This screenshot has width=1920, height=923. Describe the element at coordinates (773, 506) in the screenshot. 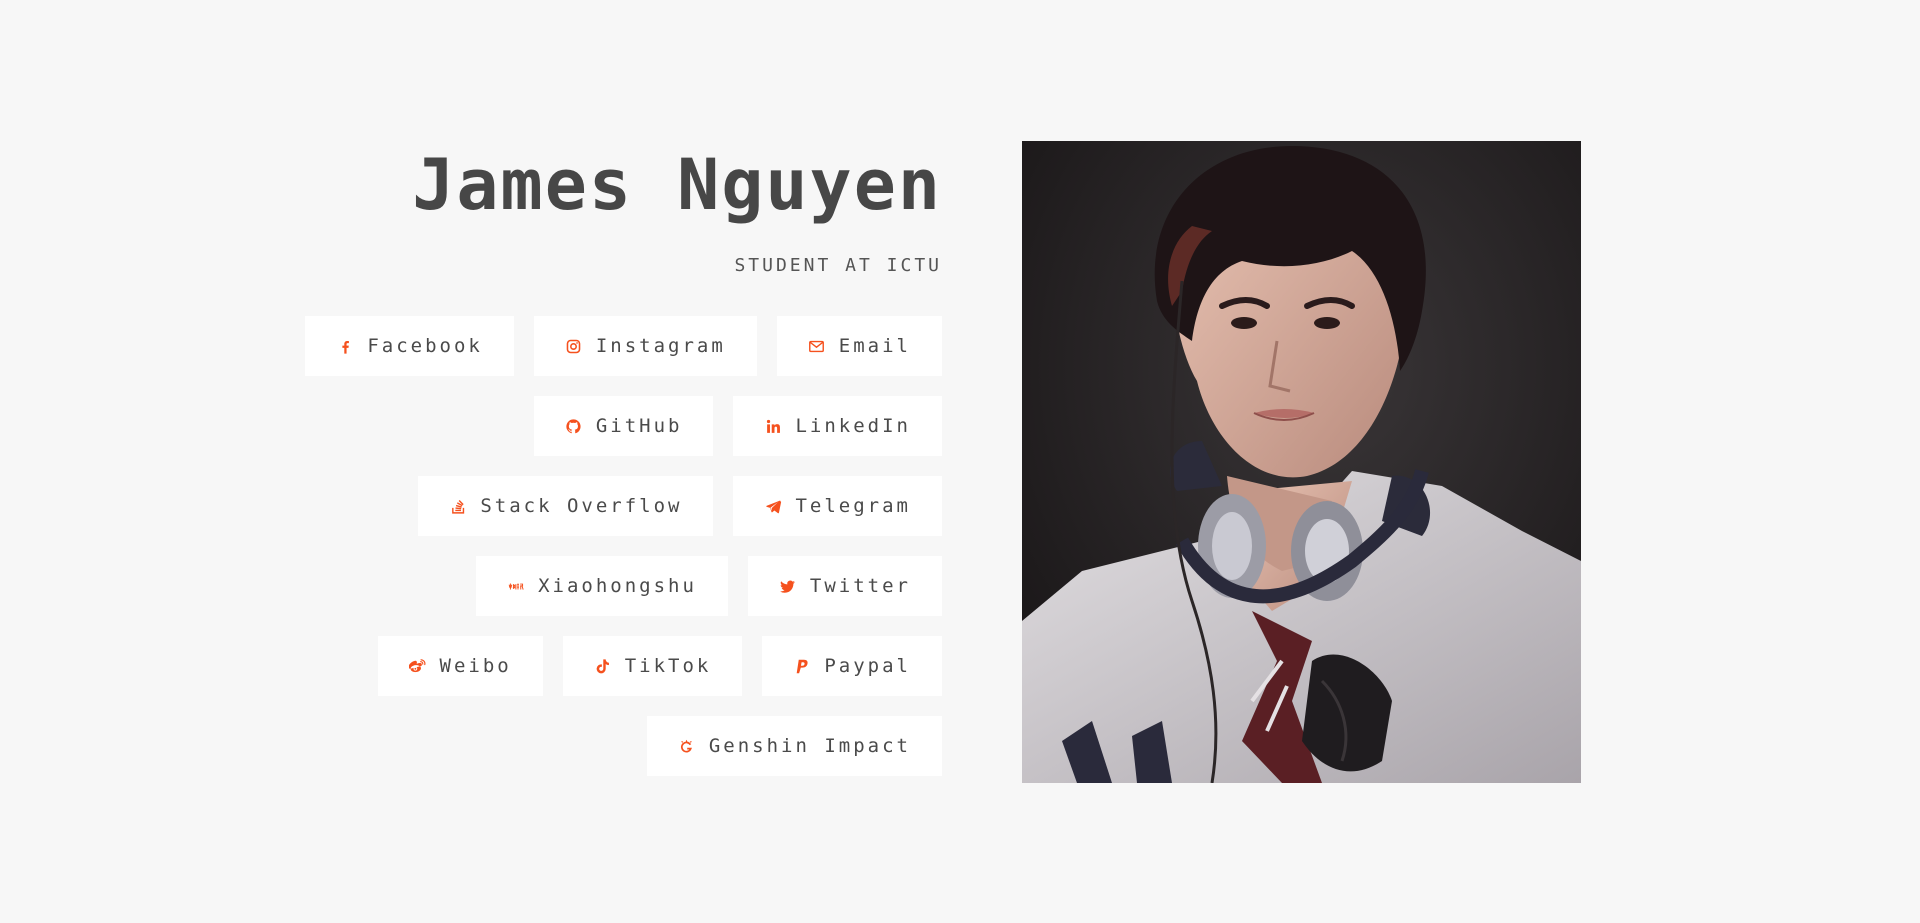

I see `telegram-icon` at that location.